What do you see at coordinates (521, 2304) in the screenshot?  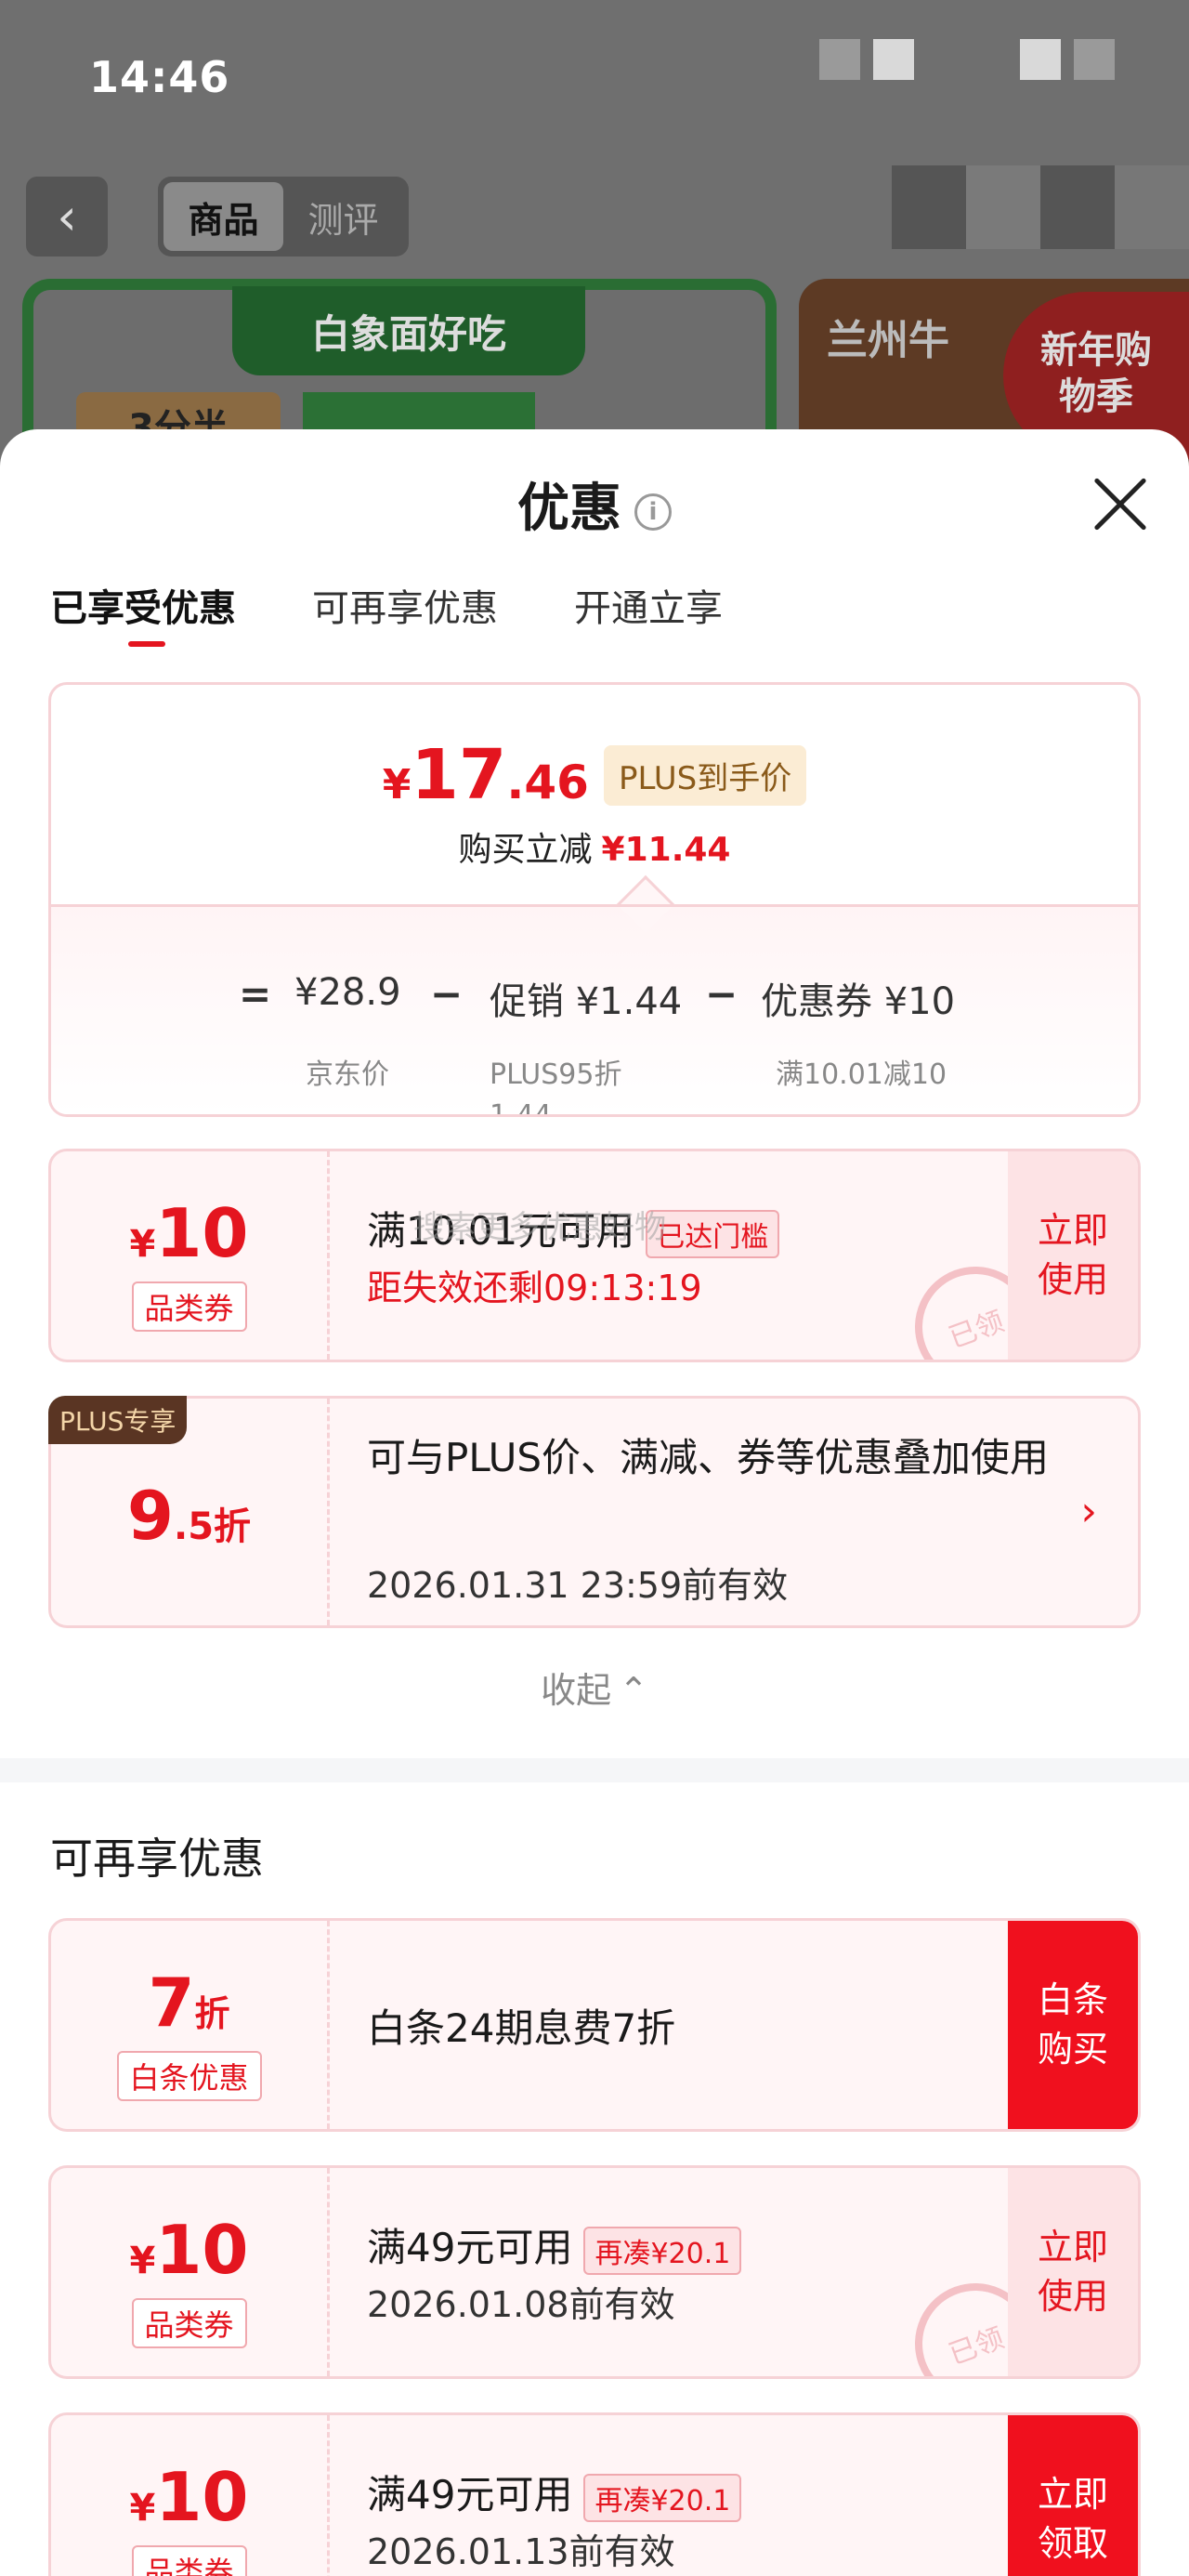 I see `coupon-valid-date: 2026.01.08前有效` at bounding box center [521, 2304].